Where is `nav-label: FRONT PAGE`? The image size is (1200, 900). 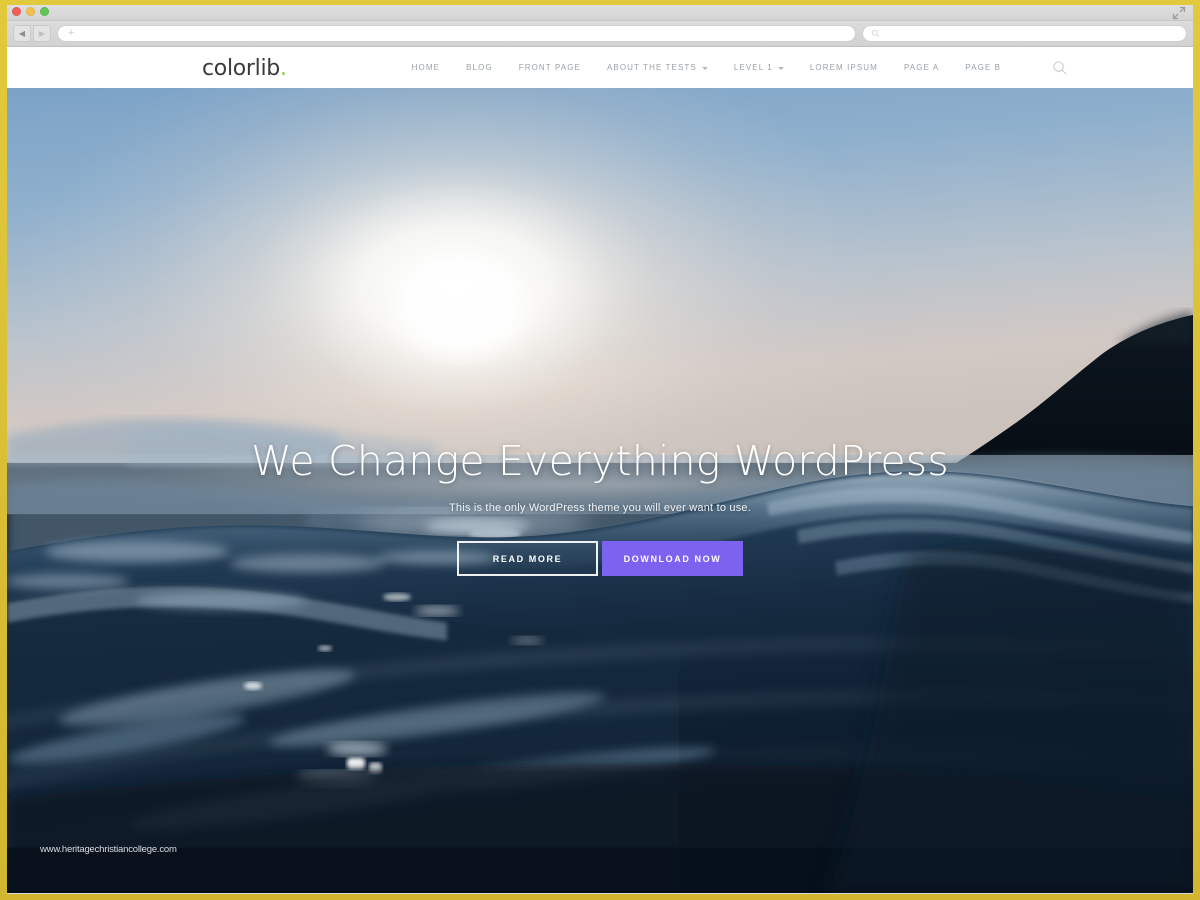 nav-label: FRONT PAGE is located at coordinates (549, 67).